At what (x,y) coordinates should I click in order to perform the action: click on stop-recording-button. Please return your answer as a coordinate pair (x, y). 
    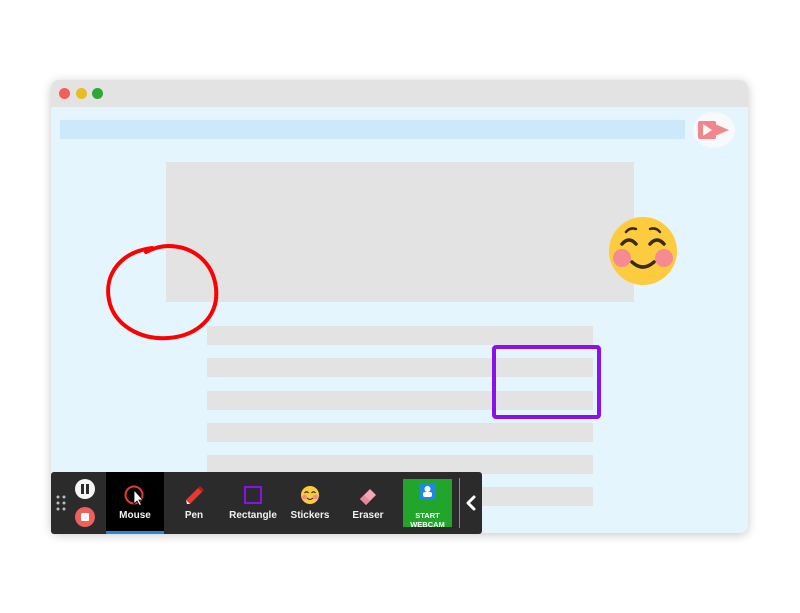
    Looking at the image, I should click on (85, 517).